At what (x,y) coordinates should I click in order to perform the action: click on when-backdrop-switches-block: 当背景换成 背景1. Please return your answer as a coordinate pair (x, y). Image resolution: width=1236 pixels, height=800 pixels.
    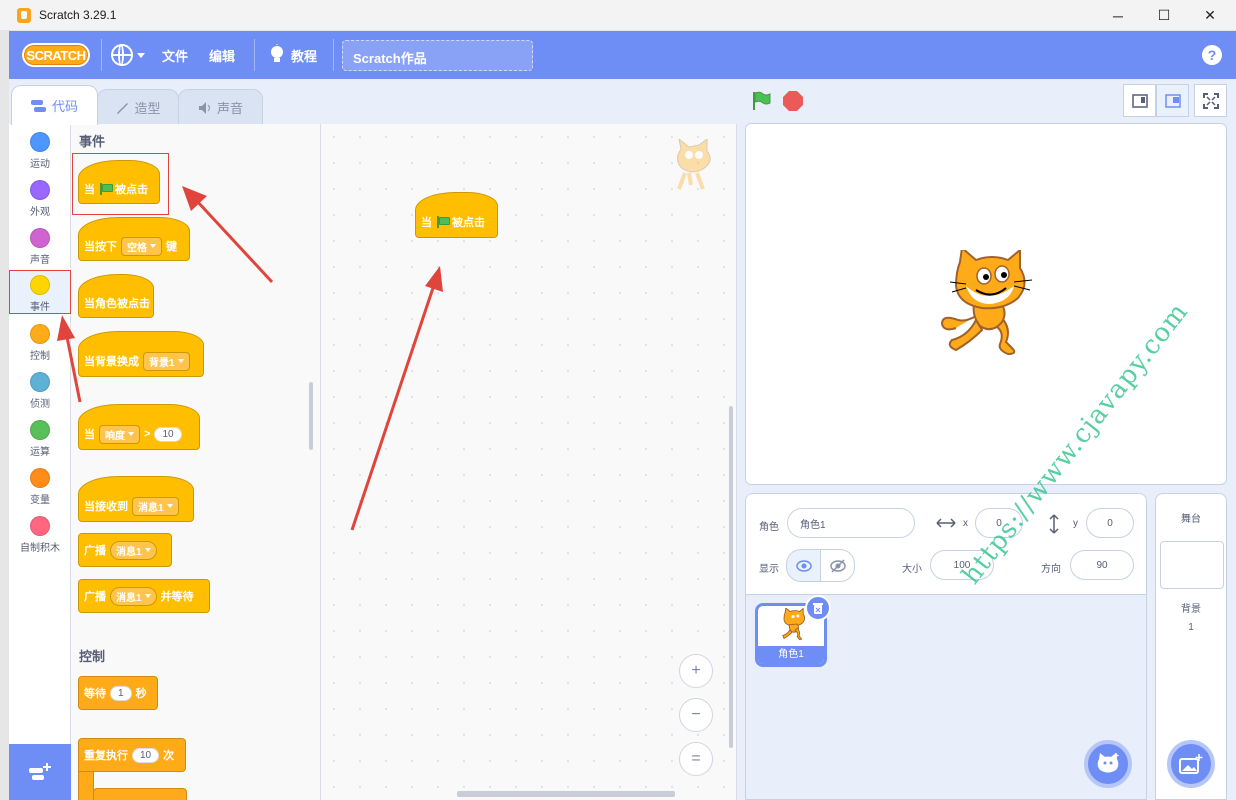
    Looking at the image, I should click on (141, 354).